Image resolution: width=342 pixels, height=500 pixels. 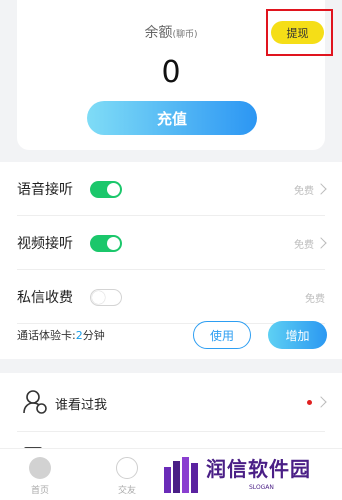 I want to click on settings-row-voice: 语音接听 免费, so click(x=171, y=189).